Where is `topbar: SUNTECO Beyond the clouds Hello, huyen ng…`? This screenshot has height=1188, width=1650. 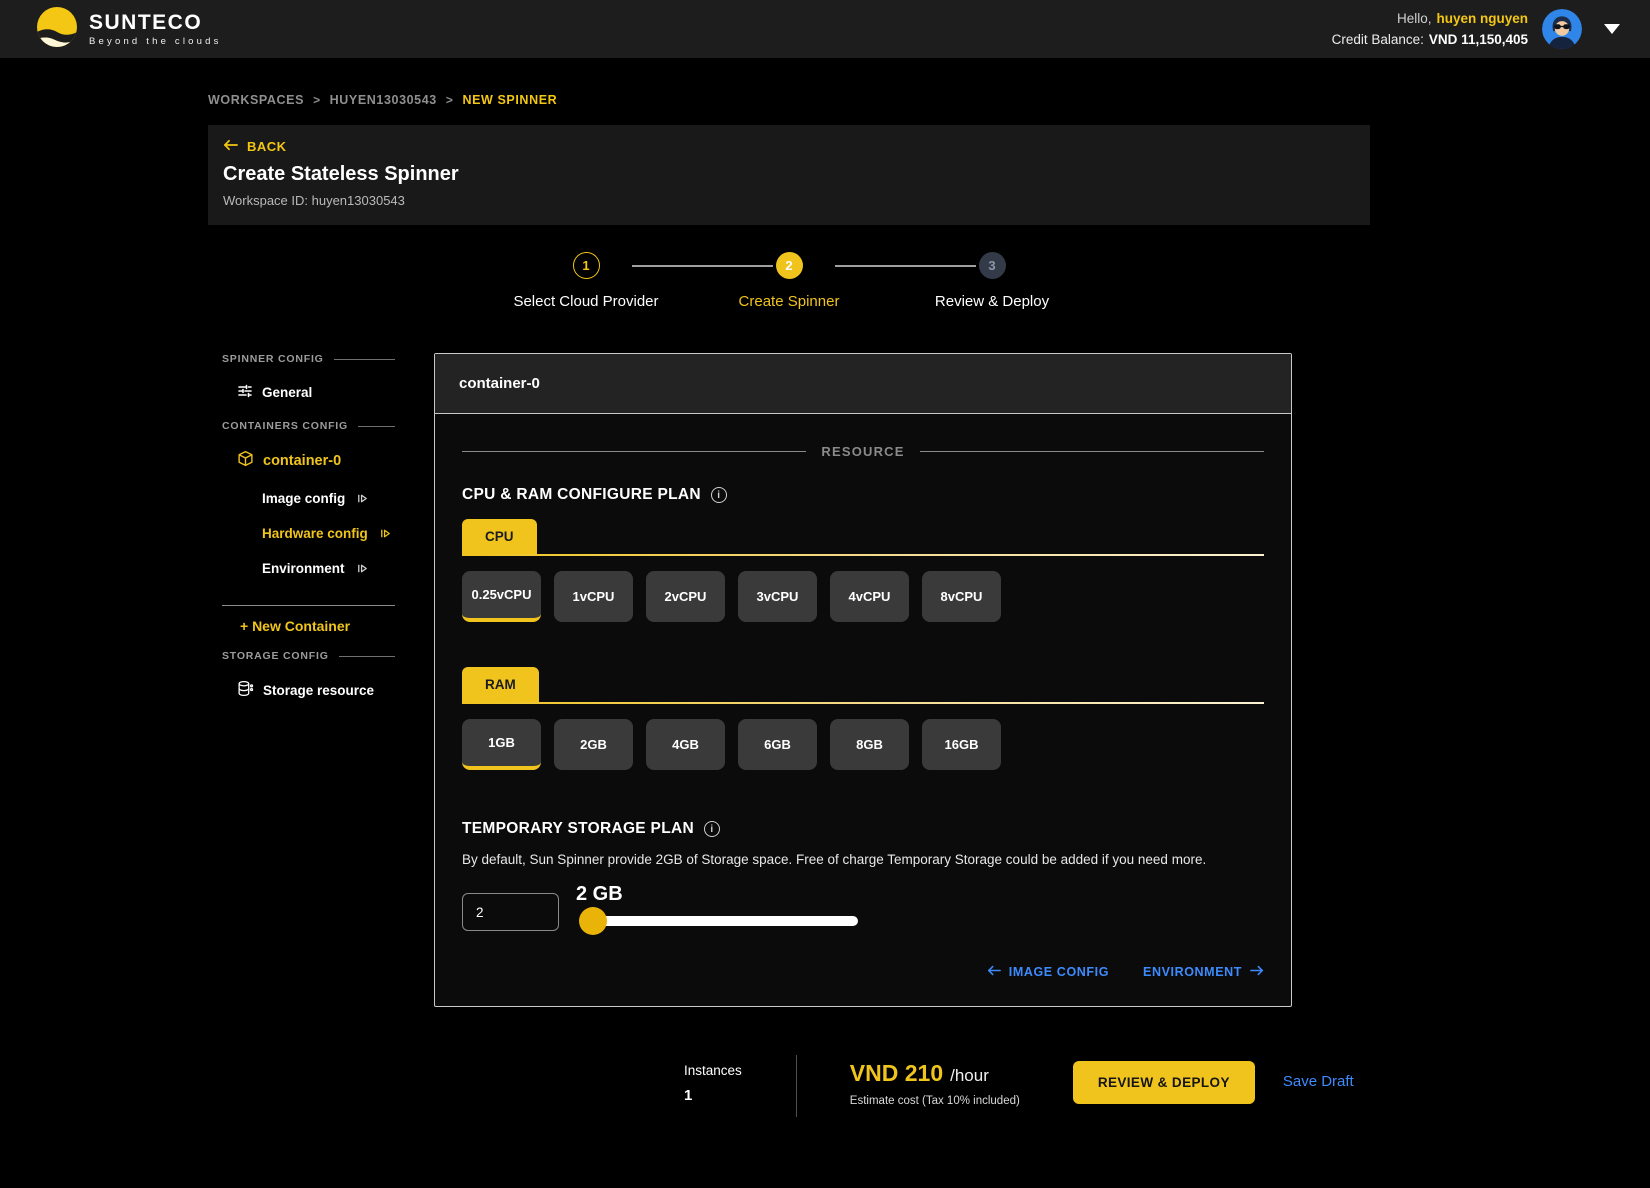
topbar: SUNTECO Beyond the clouds Hello, huyen ng… is located at coordinates (825, 29).